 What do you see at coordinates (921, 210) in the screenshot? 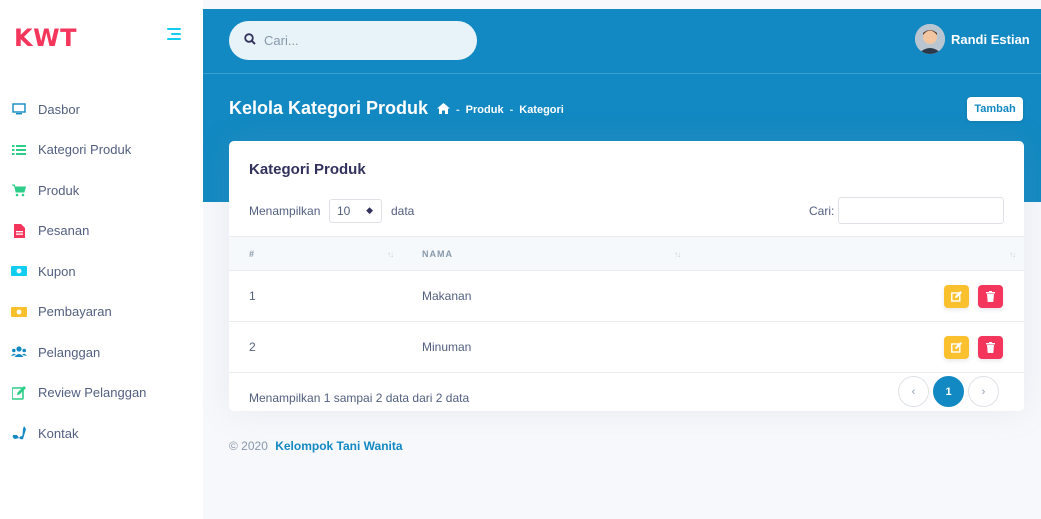
I see `table-search-input` at bounding box center [921, 210].